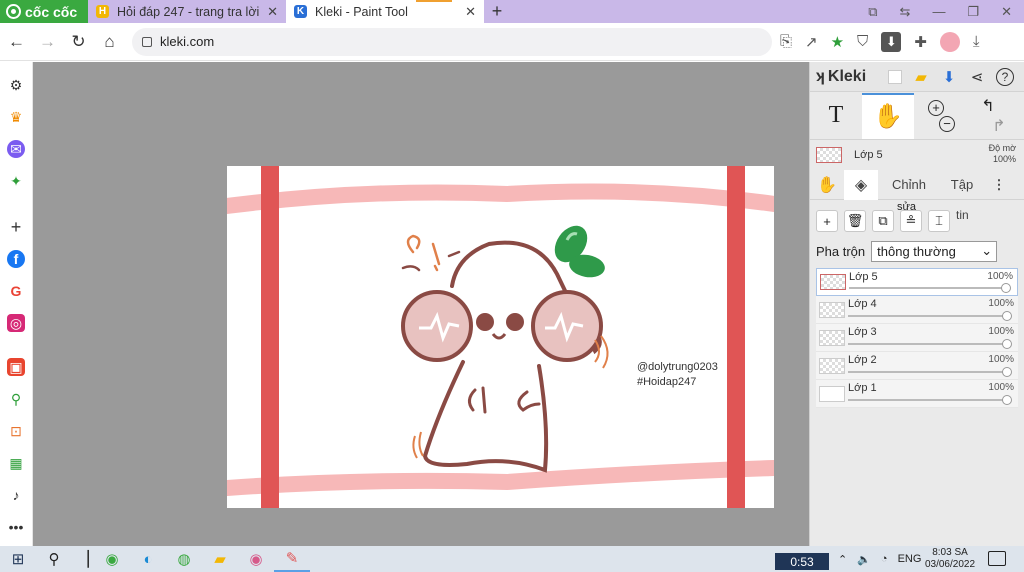  I want to click on system-clock: 8:03 SA 03/06/2022, so click(950, 559).